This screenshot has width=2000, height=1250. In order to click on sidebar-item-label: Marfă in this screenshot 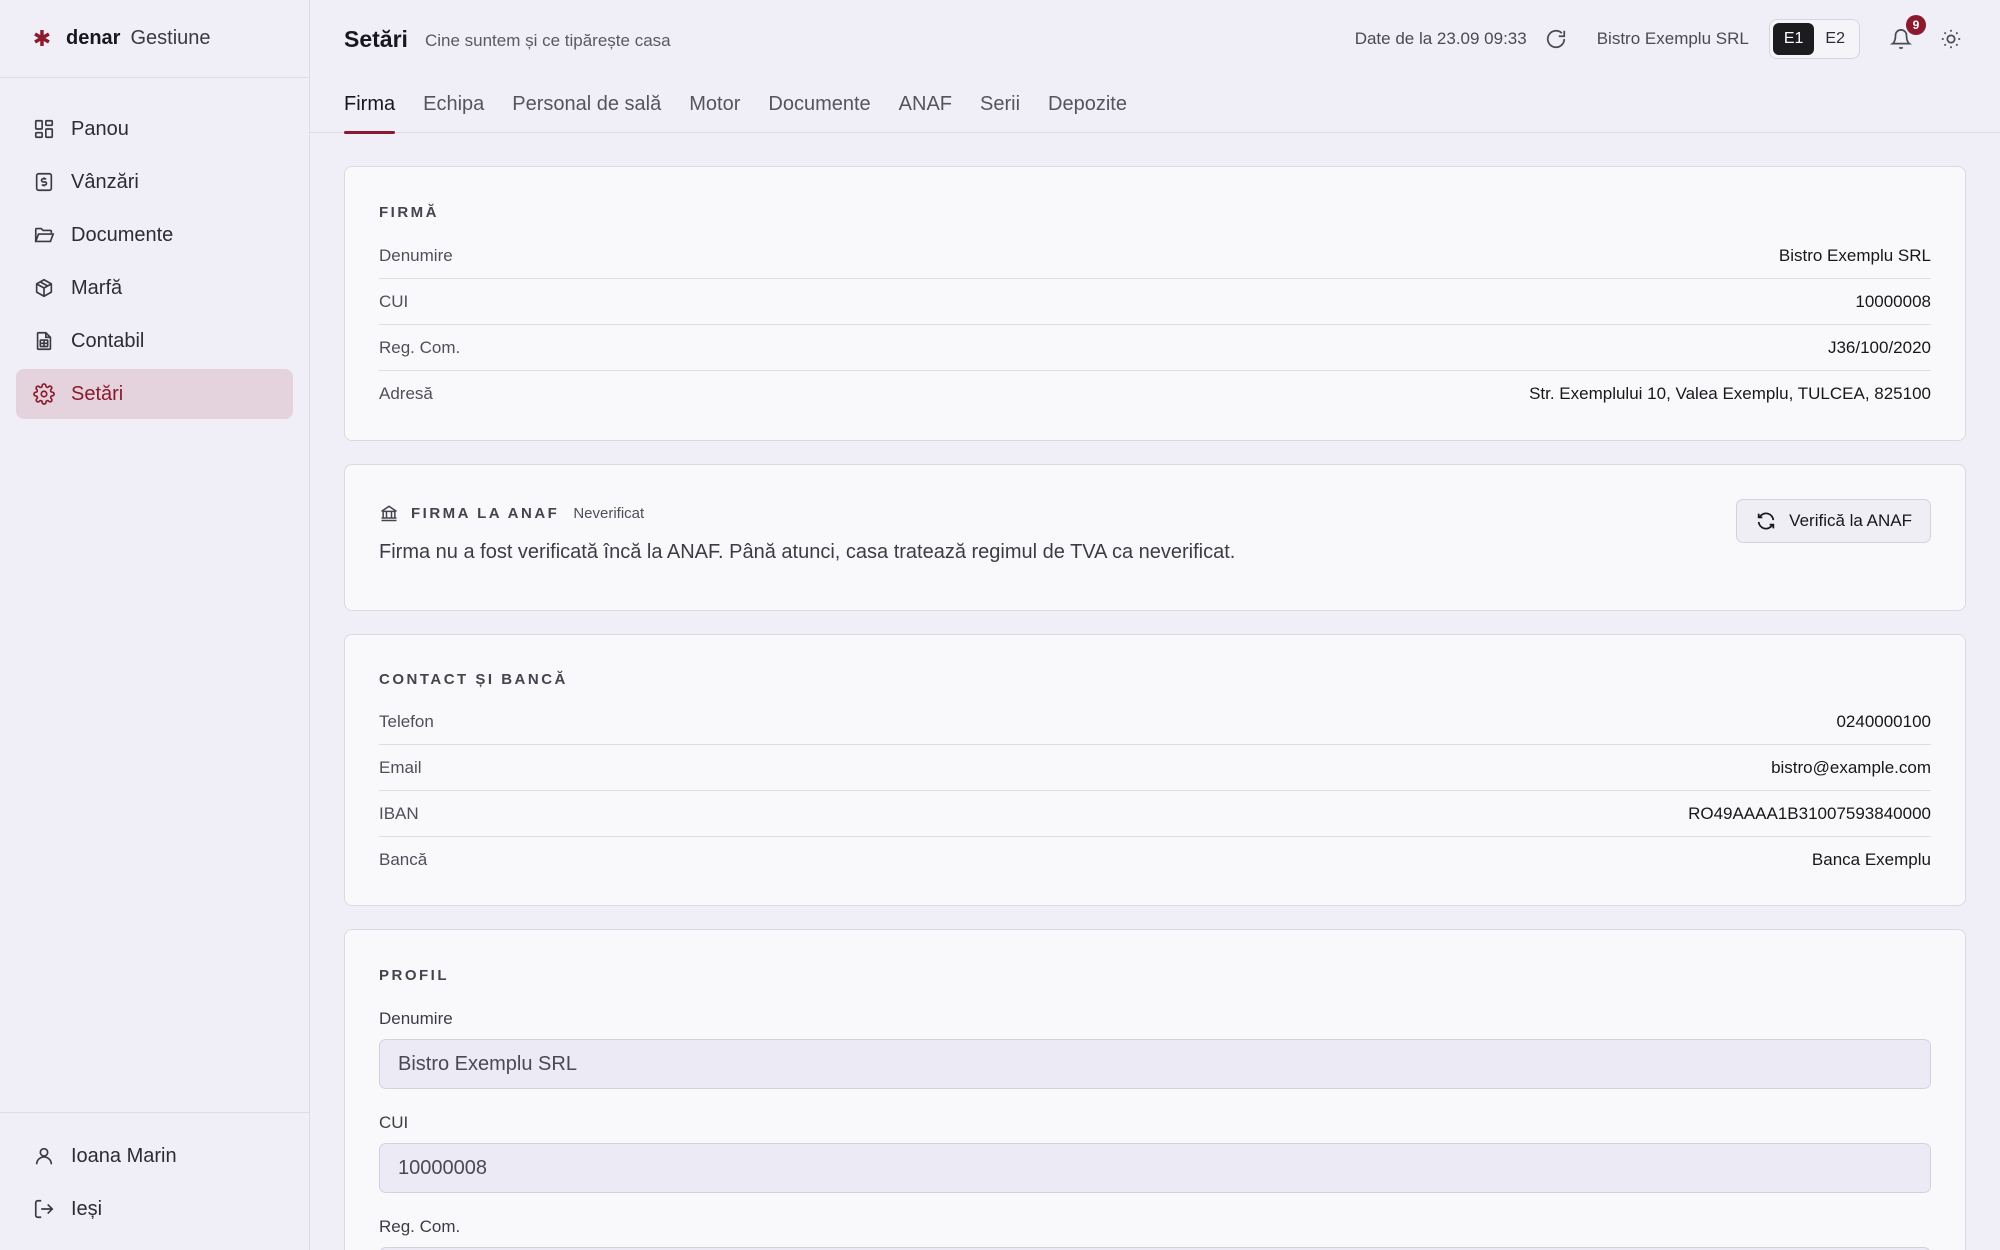, I will do `click(97, 287)`.